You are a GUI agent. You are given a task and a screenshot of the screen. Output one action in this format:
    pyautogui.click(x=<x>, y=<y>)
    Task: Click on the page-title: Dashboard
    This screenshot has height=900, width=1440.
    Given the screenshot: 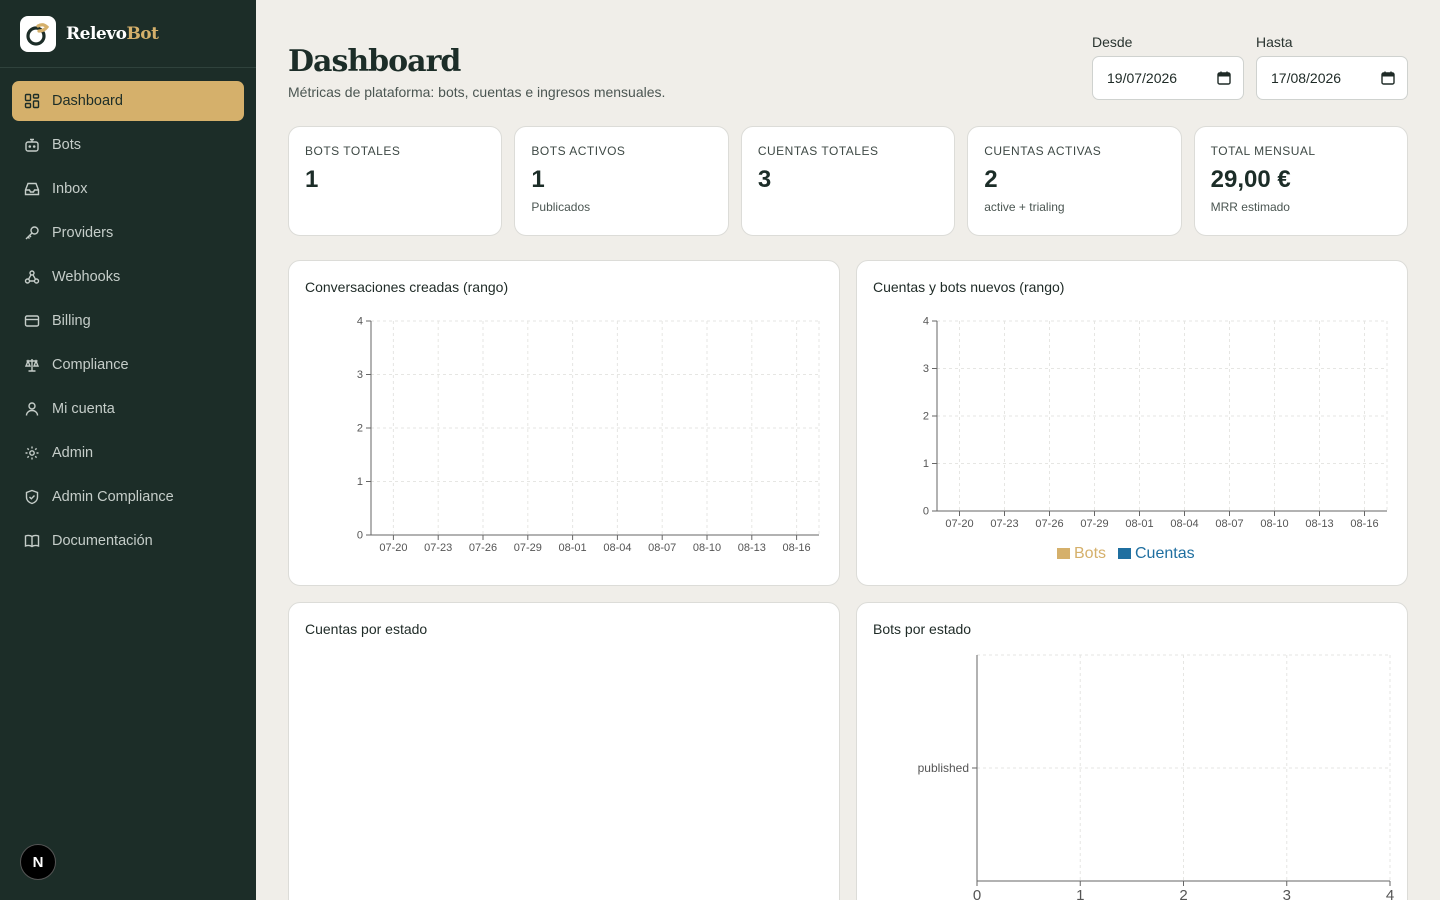 What is the action you would take?
    pyautogui.click(x=374, y=61)
    